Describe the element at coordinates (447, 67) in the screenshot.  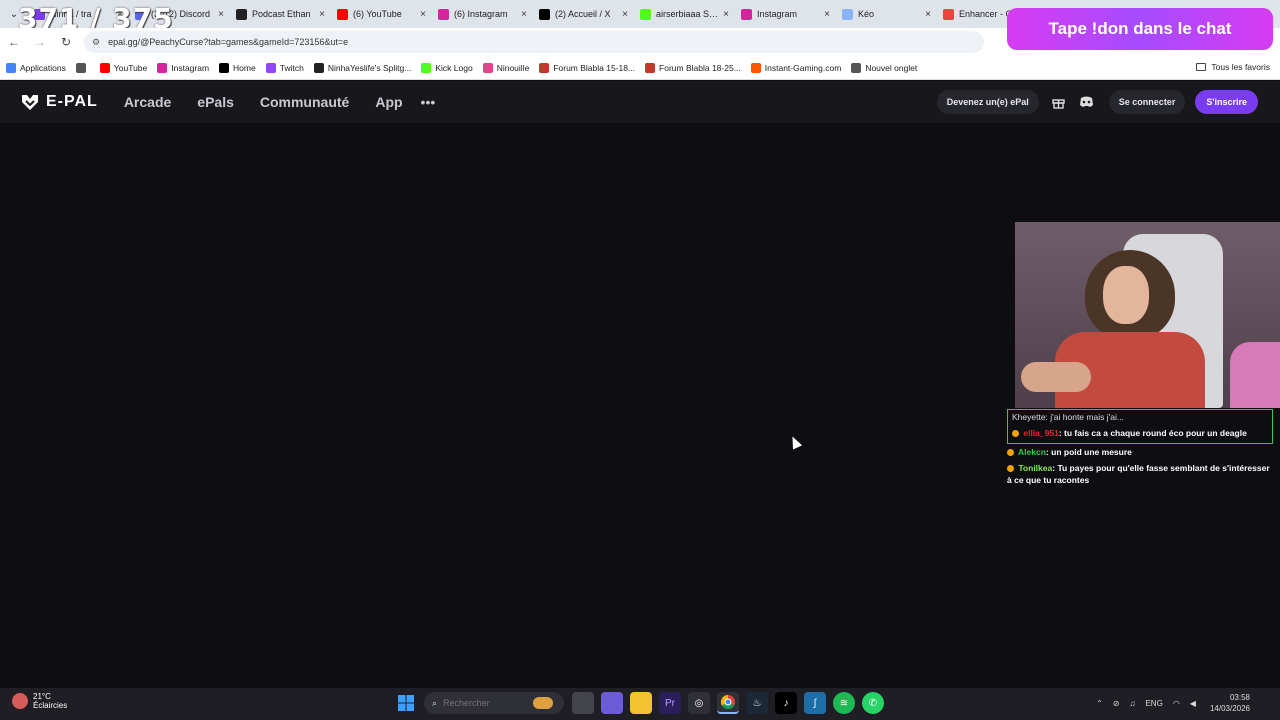
I see `bookmark-item: Kick Logo` at that location.